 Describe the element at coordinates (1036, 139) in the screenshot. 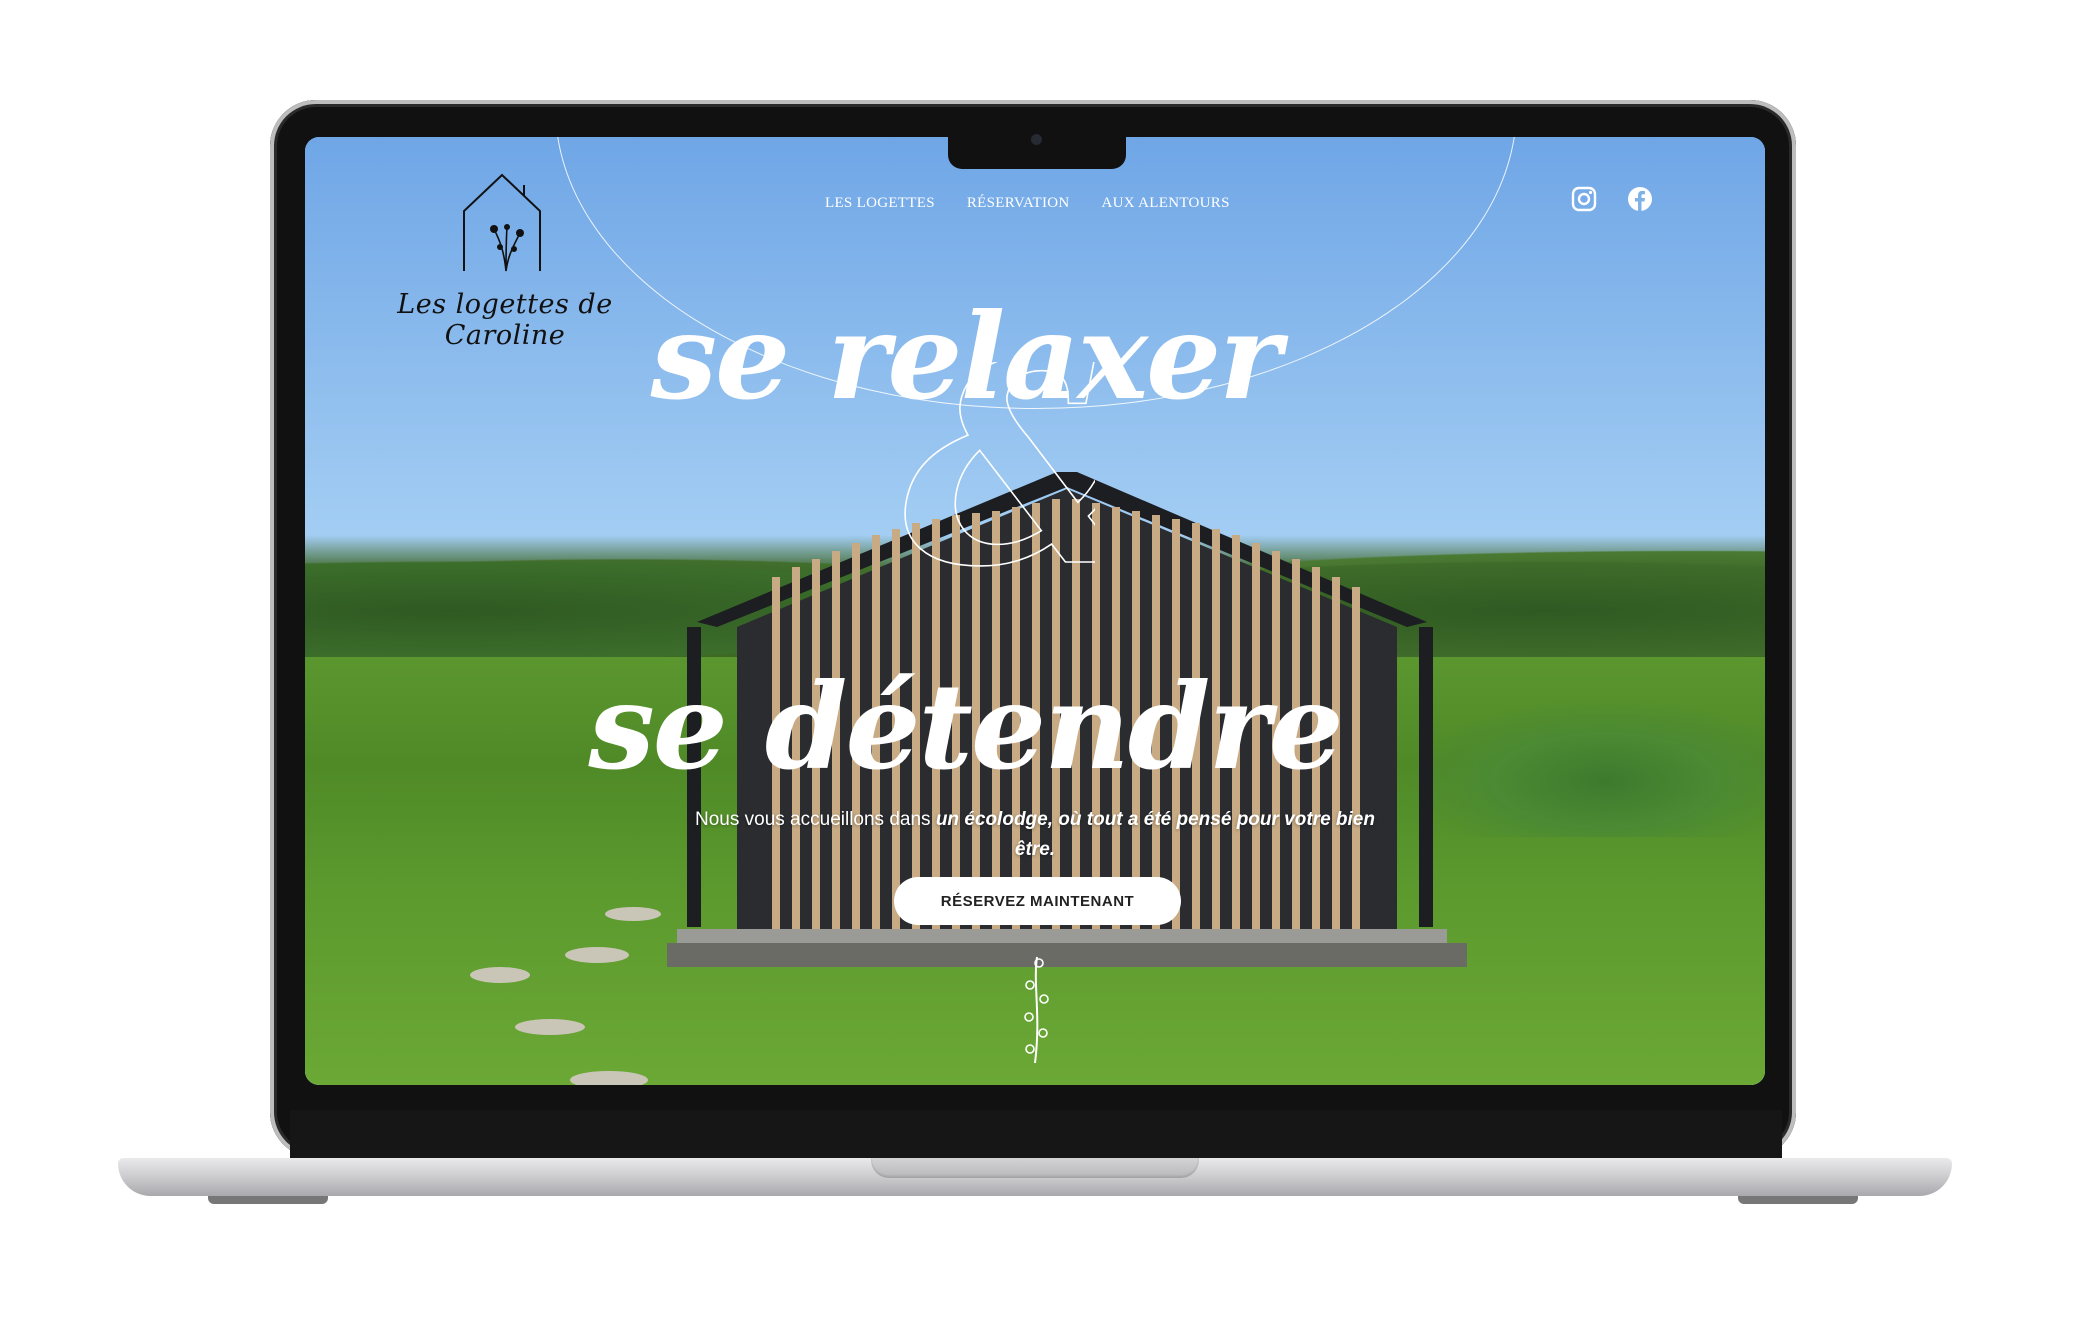

I see `camera-icon` at that location.